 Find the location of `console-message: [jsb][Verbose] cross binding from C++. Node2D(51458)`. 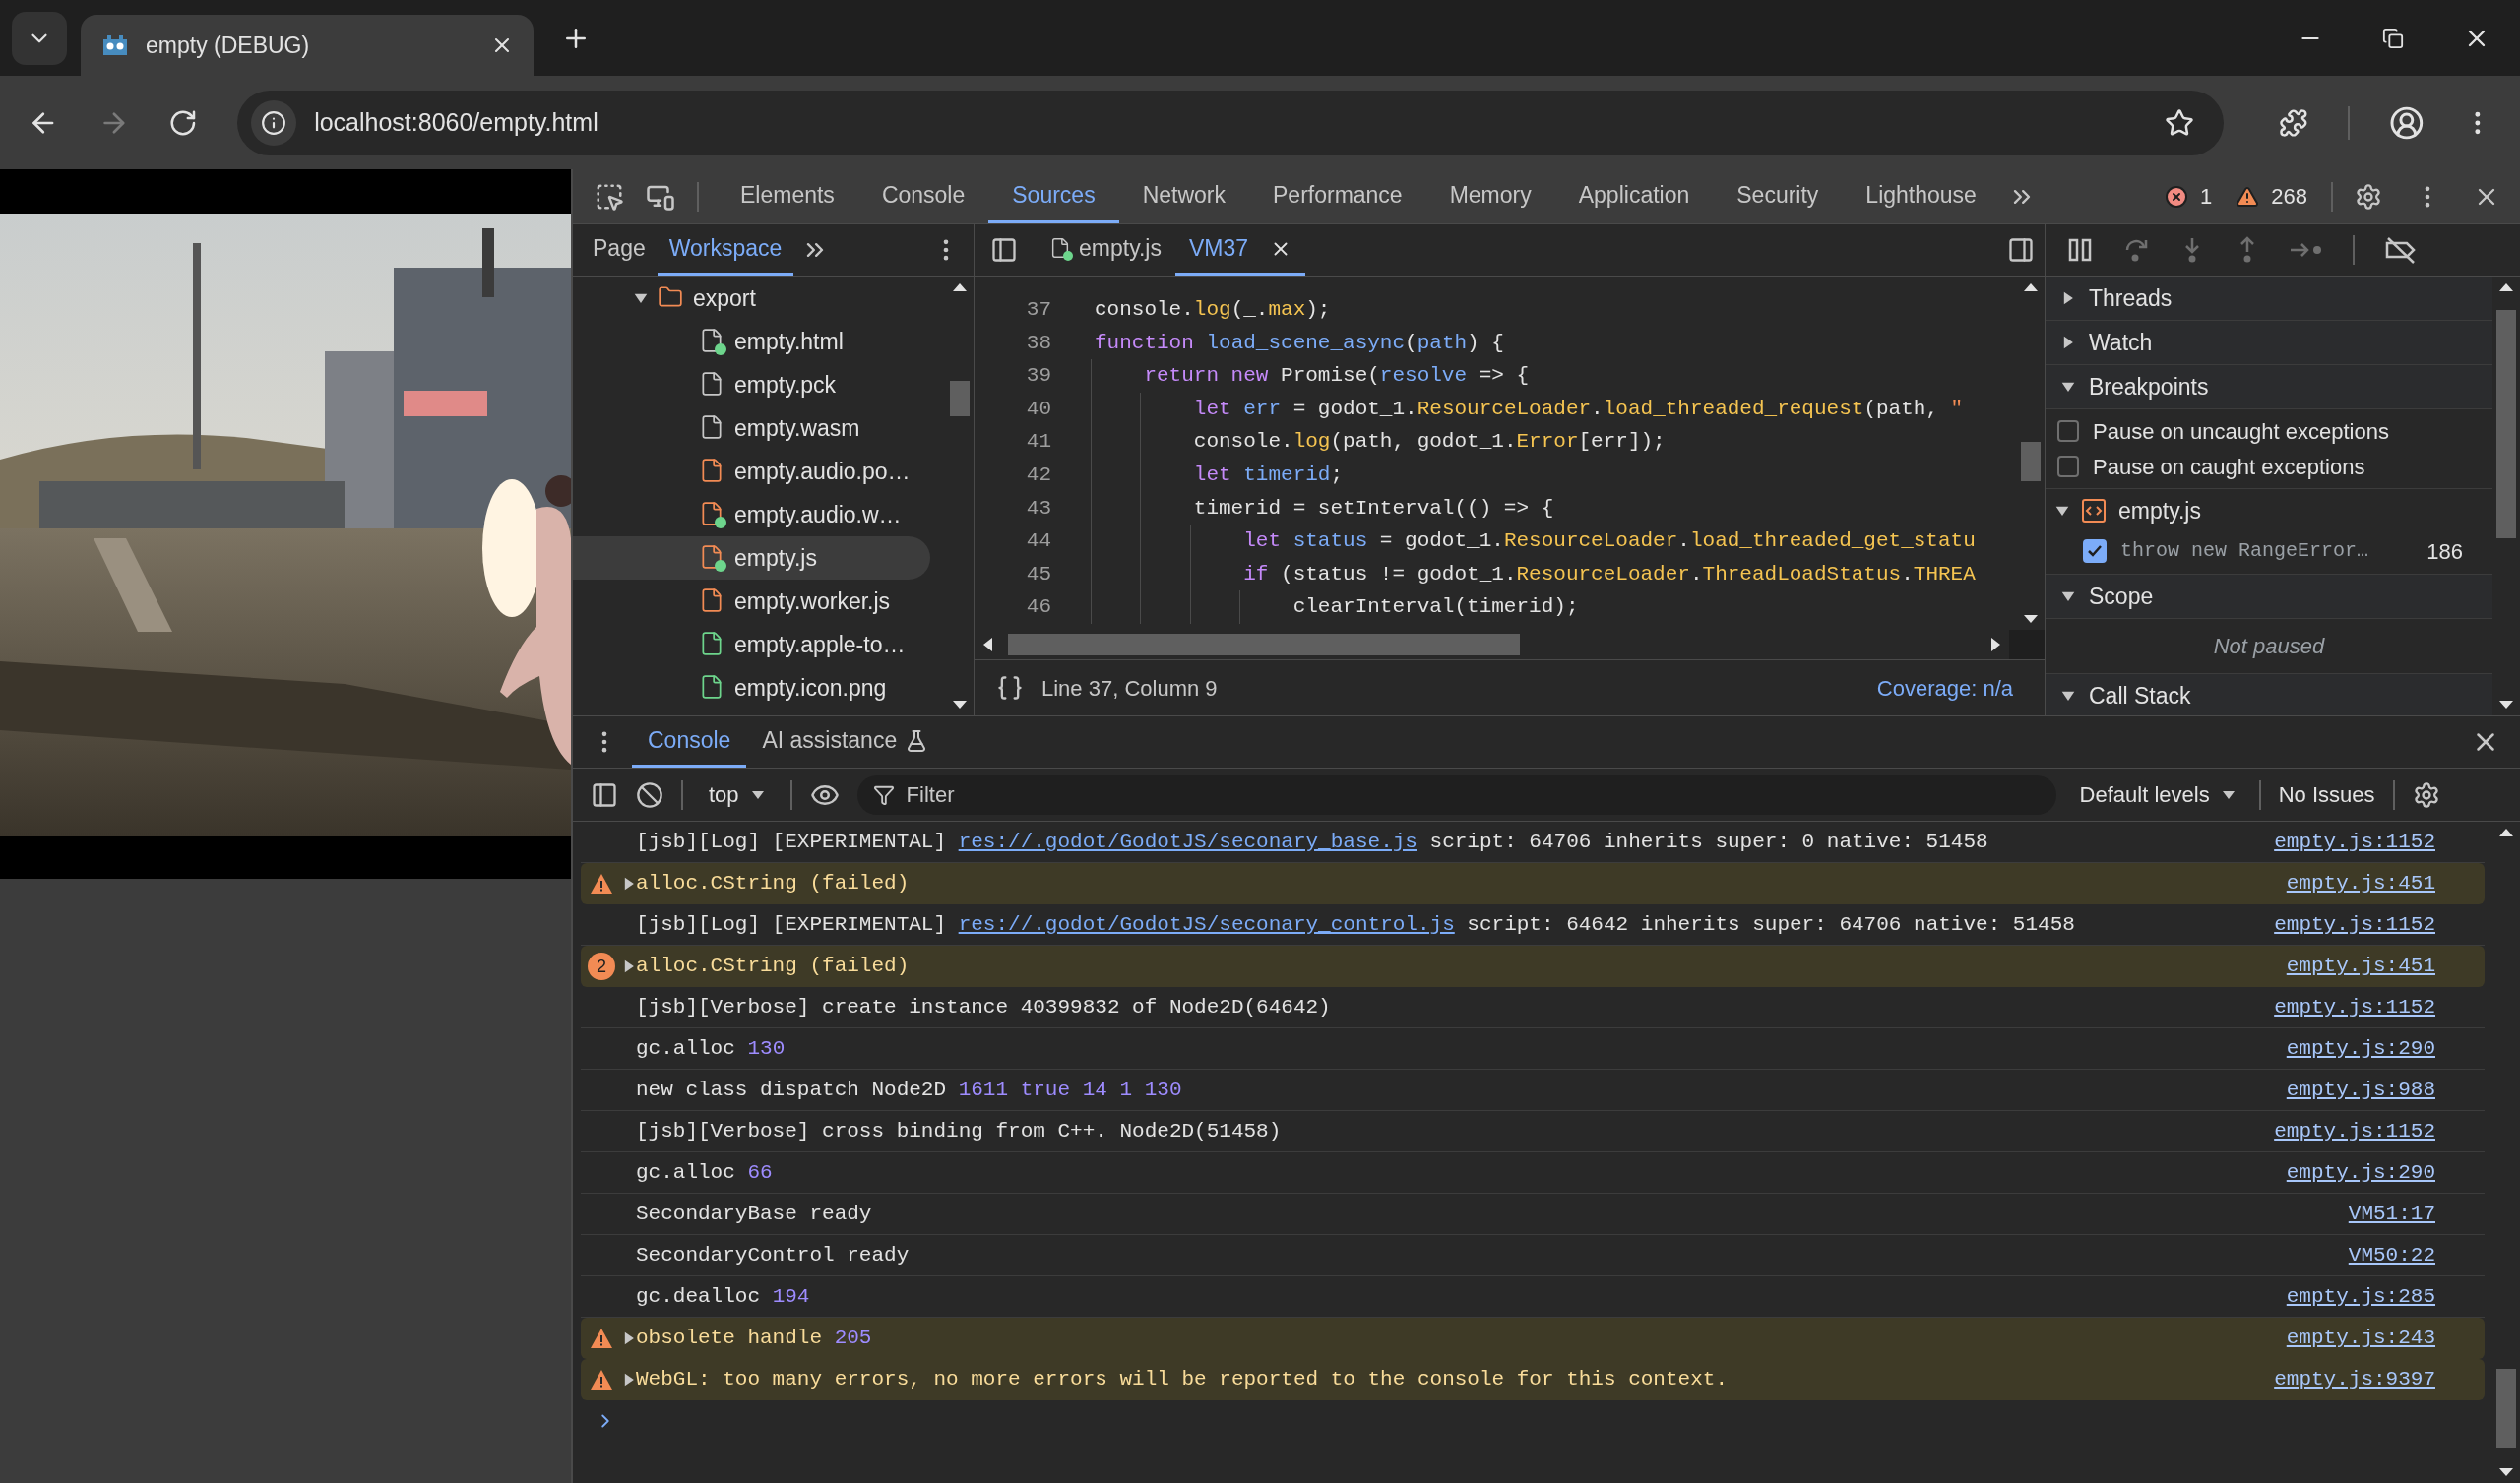

console-message: [jsb][Verbose] cross binding from C++. Node2D(51458) is located at coordinates (959, 1131).